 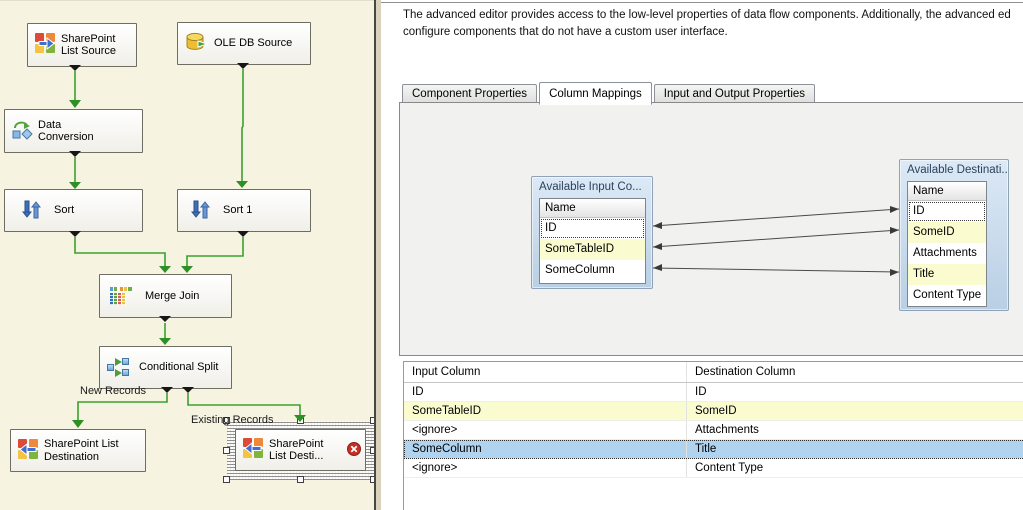 What do you see at coordinates (745, 372) in the screenshot?
I see `header-destination-column: Destination Column` at bounding box center [745, 372].